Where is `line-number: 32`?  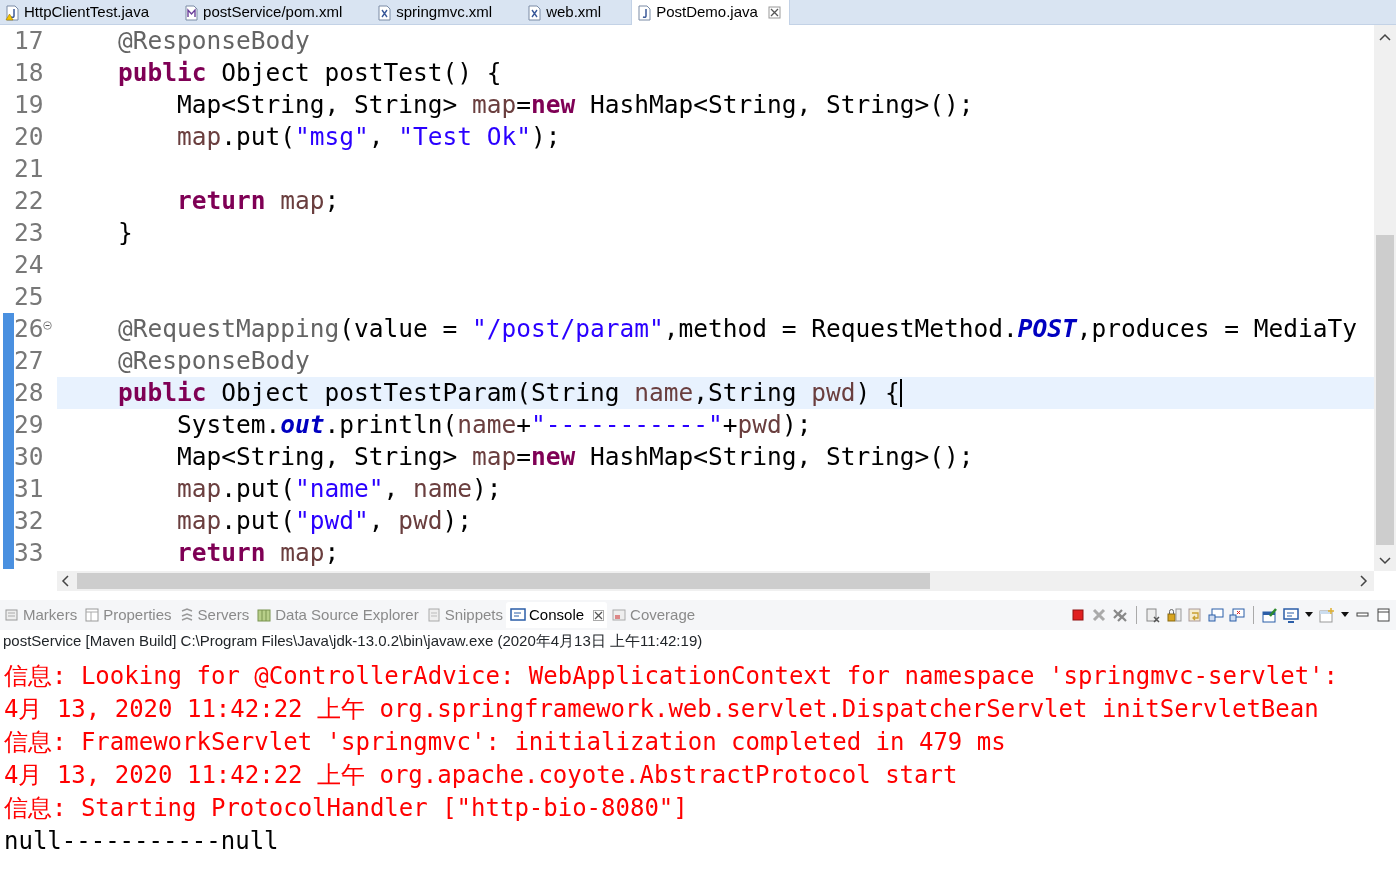 line-number: 32 is located at coordinates (29, 521).